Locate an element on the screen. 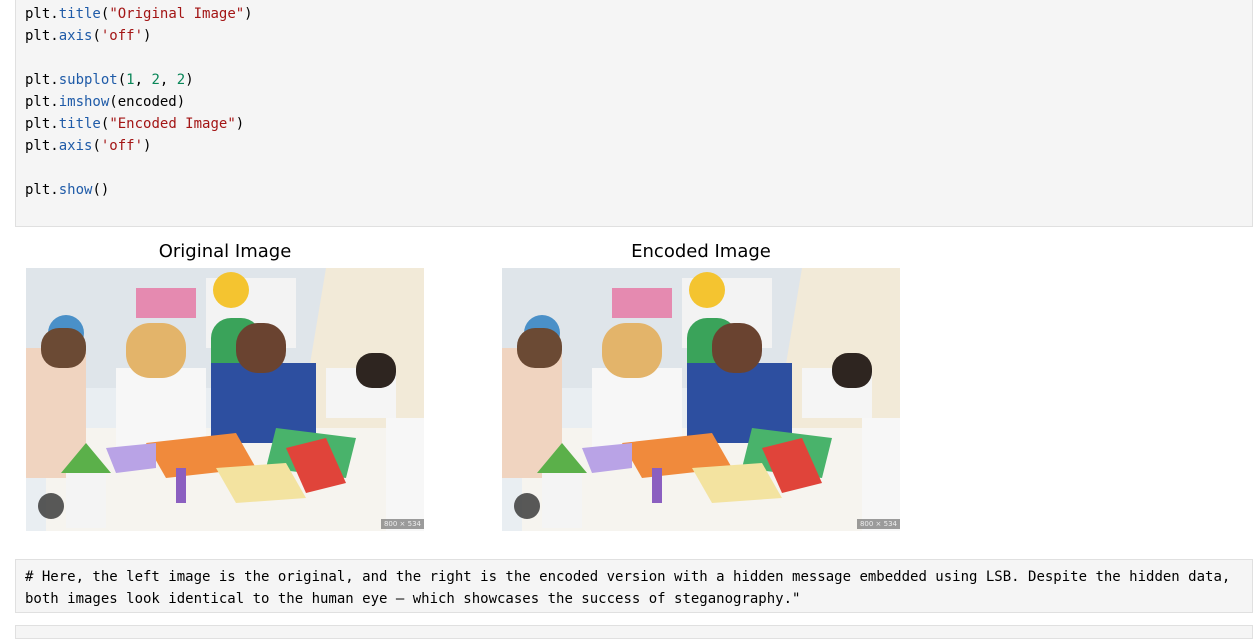 This screenshot has height=639, width=1256. code-line-9: plt.show() is located at coordinates (67, 190).